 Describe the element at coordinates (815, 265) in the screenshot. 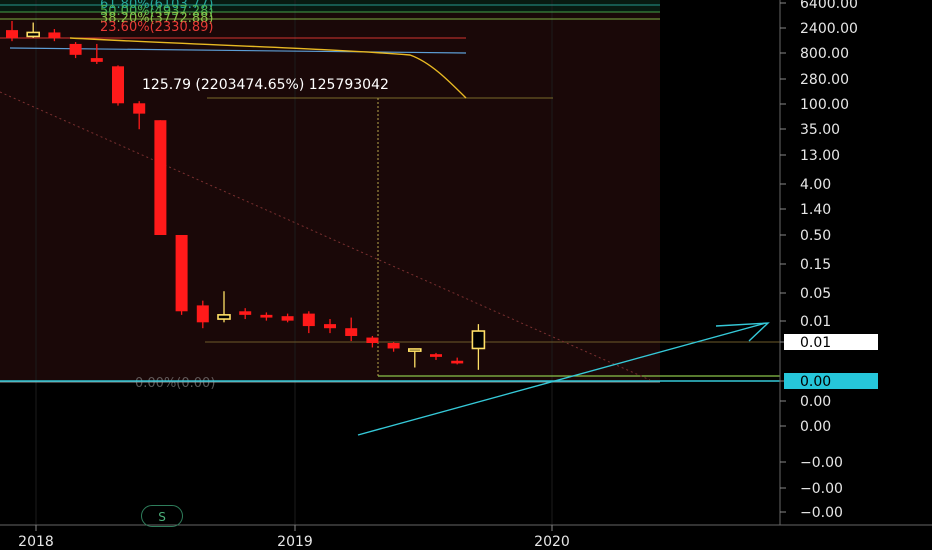

I see `y-tick-label: 0.15` at that location.